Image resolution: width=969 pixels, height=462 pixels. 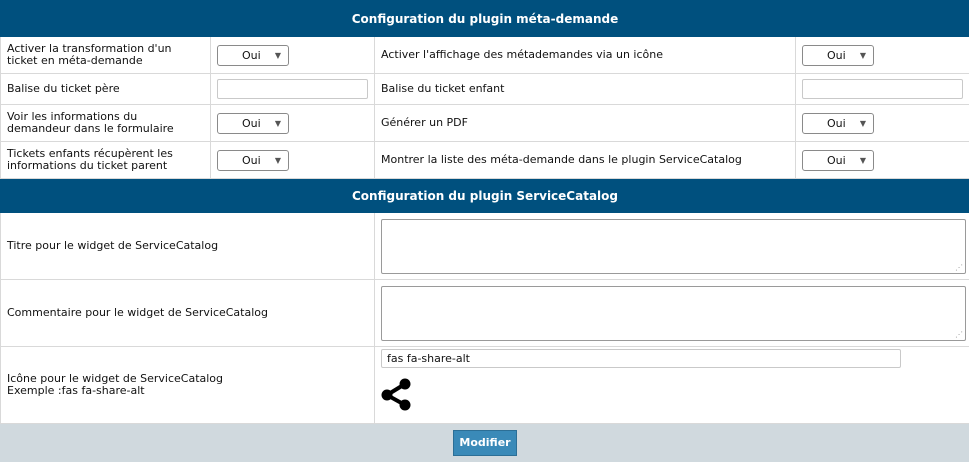 What do you see at coordinates (882, 89) in the screenshot?
I see `child-tag-input` at bounding box center [882, 89].